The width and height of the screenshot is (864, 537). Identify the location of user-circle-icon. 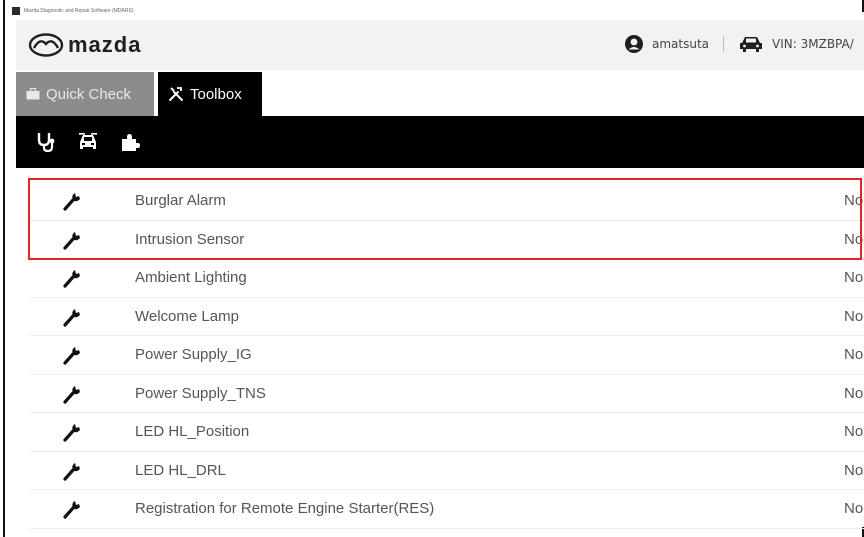
(634, 44).